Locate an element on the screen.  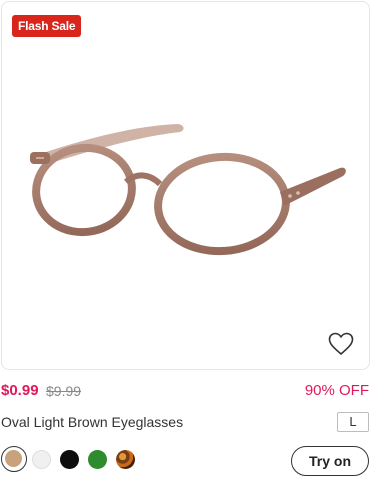
price-row: $0.99 $9.99 90% OFF is located at coordinates (185, 392).